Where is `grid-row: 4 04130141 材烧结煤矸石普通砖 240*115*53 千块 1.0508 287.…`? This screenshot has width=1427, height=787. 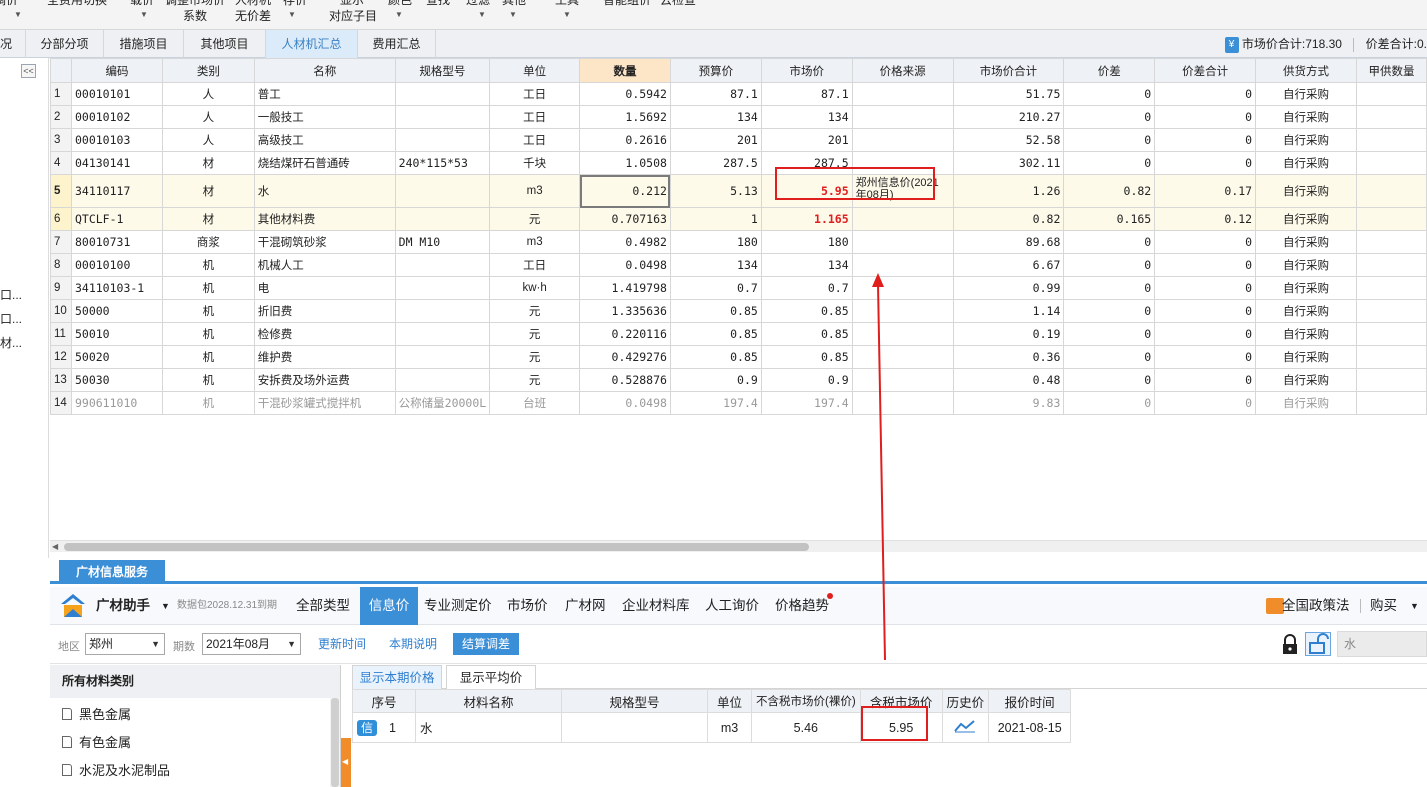 grid-row: 4 04130141 材烧结煤矸石普通砖 240*115*53 千块 1.0508 287.… is located at coordinates (738, 163).